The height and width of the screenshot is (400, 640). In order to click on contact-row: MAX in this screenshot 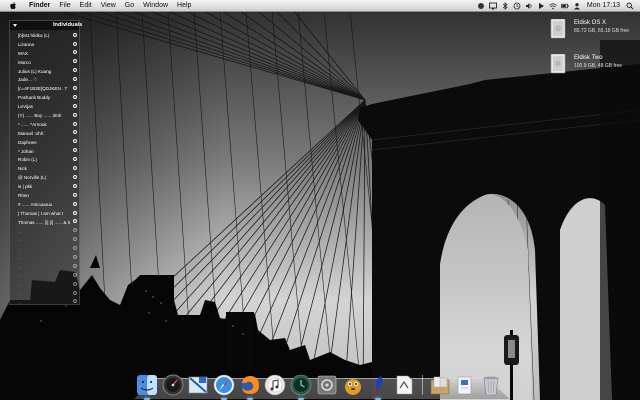, I will do `click(44, 53)`.